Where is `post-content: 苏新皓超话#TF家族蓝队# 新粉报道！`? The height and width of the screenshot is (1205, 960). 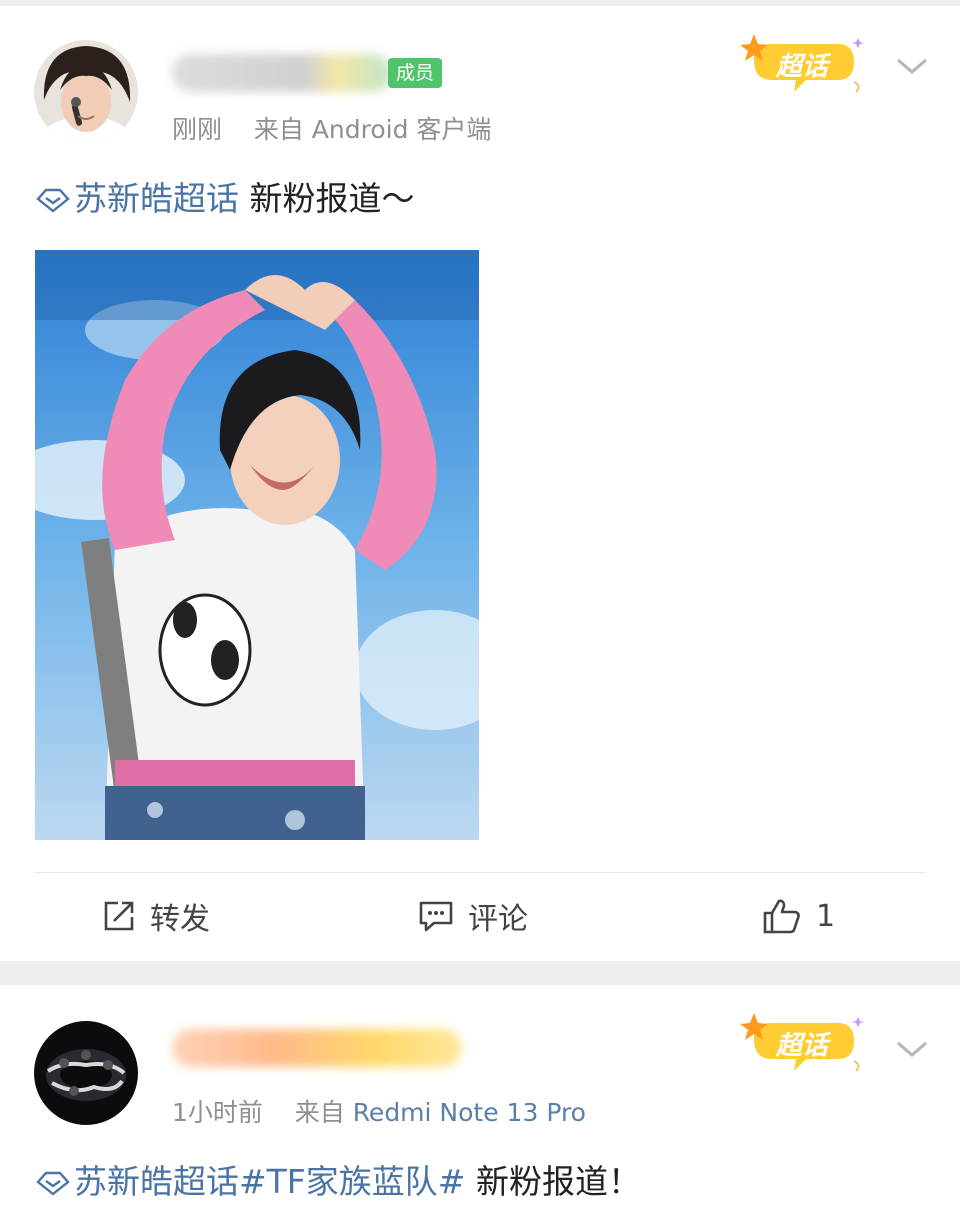
post-content: 苏新皓超话#TF家族蓝队# 新粉报道！ is located at coordinates (338, 1179).